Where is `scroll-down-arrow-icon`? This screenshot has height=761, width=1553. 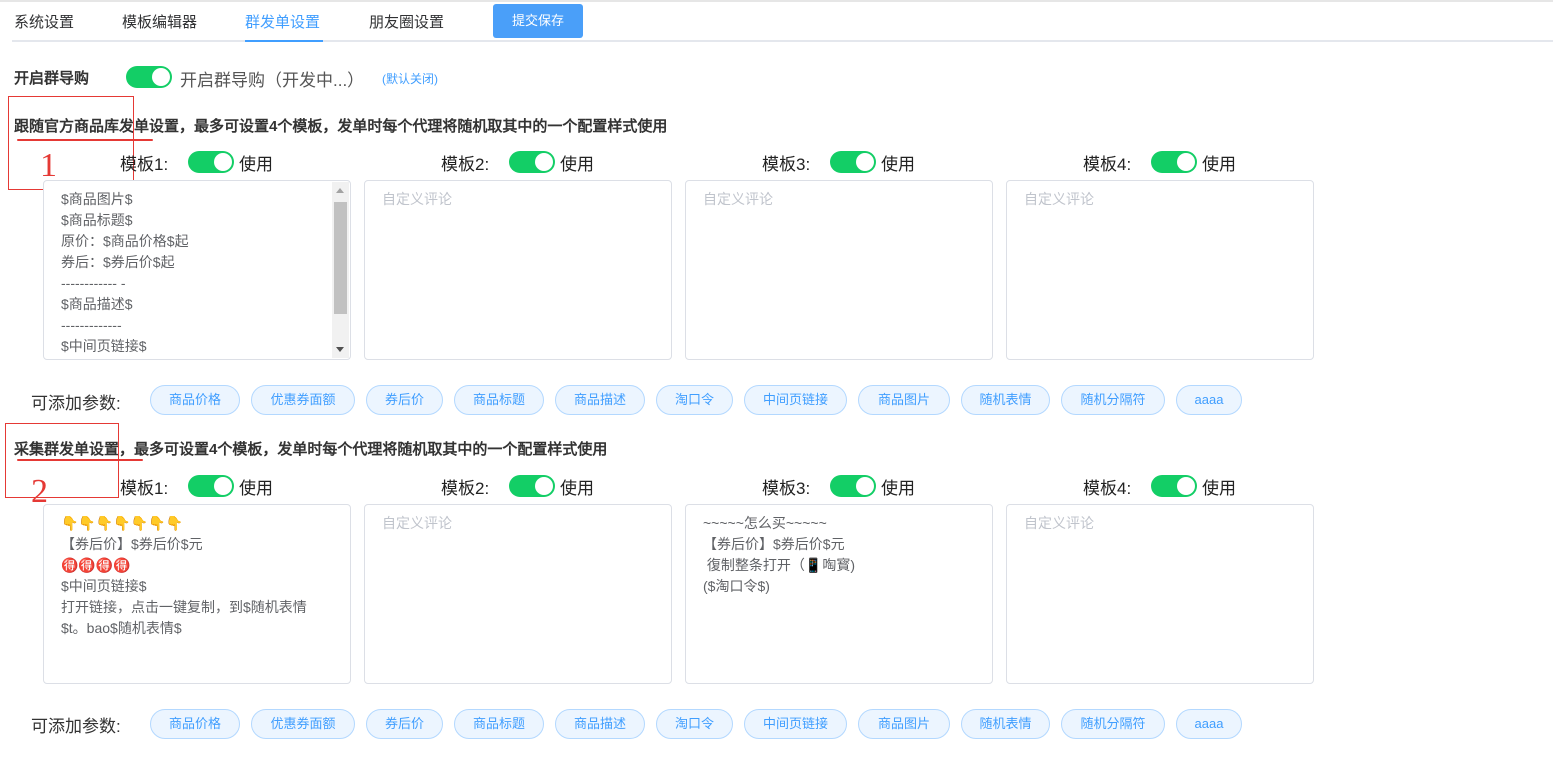
scroll-down-arrow-icon is located at coordinates (340, 349).